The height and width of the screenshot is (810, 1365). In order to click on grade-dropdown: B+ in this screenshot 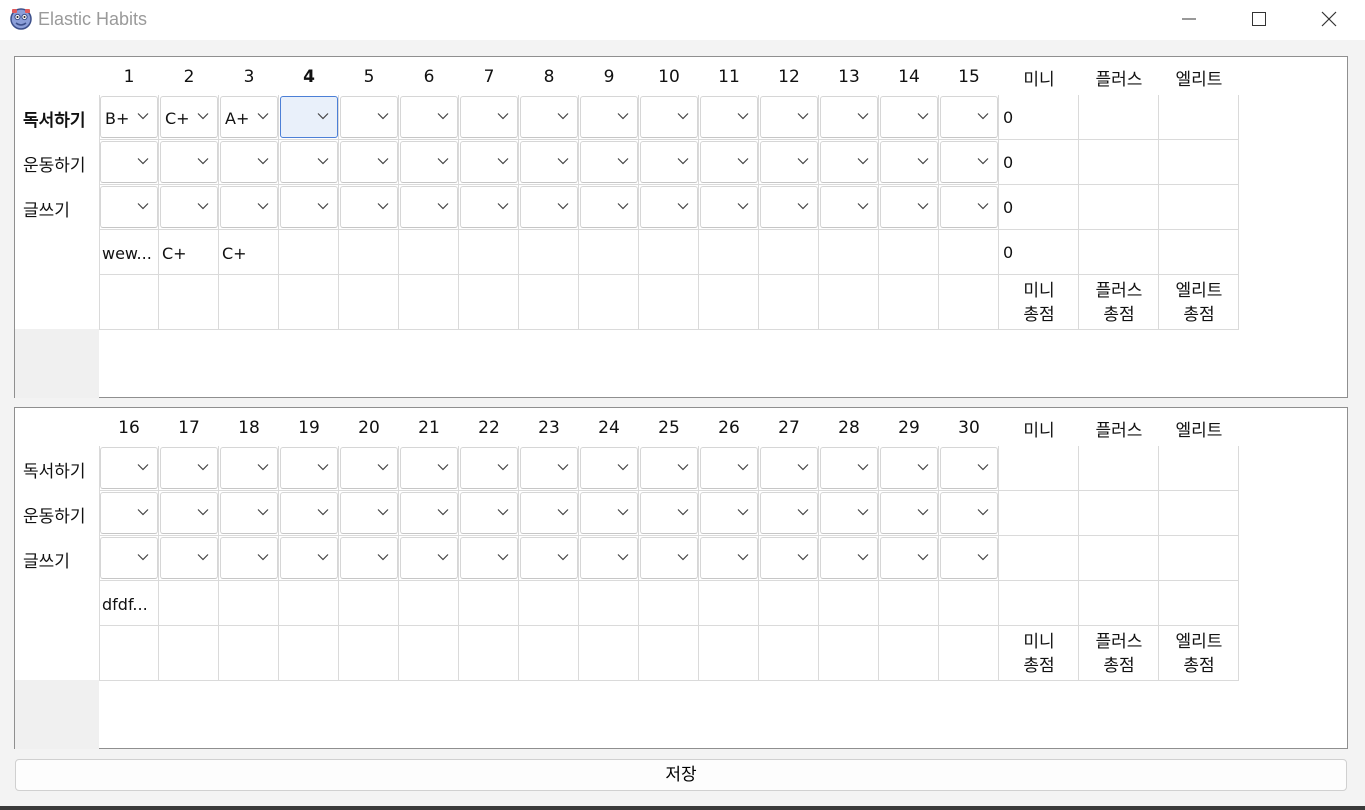, I will do `click(129, 117)`.